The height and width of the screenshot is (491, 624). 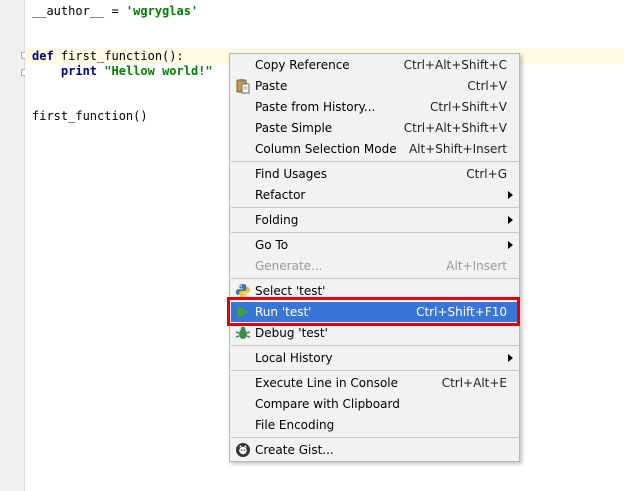 I want to click on menu-item-label: File Encoding, so click(x=295, y=425).